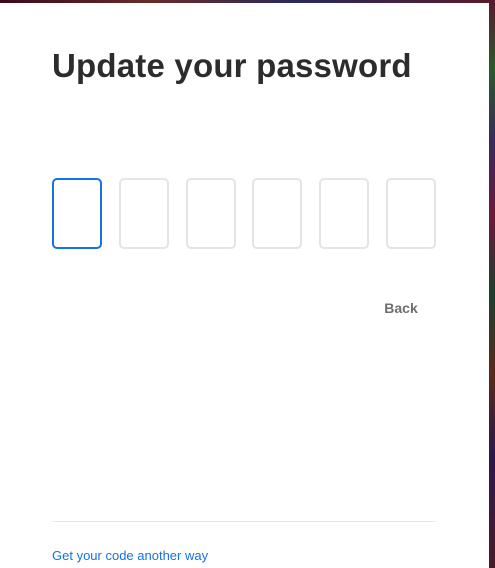  I want to click on page-title: Update your password, so click(232, 65).